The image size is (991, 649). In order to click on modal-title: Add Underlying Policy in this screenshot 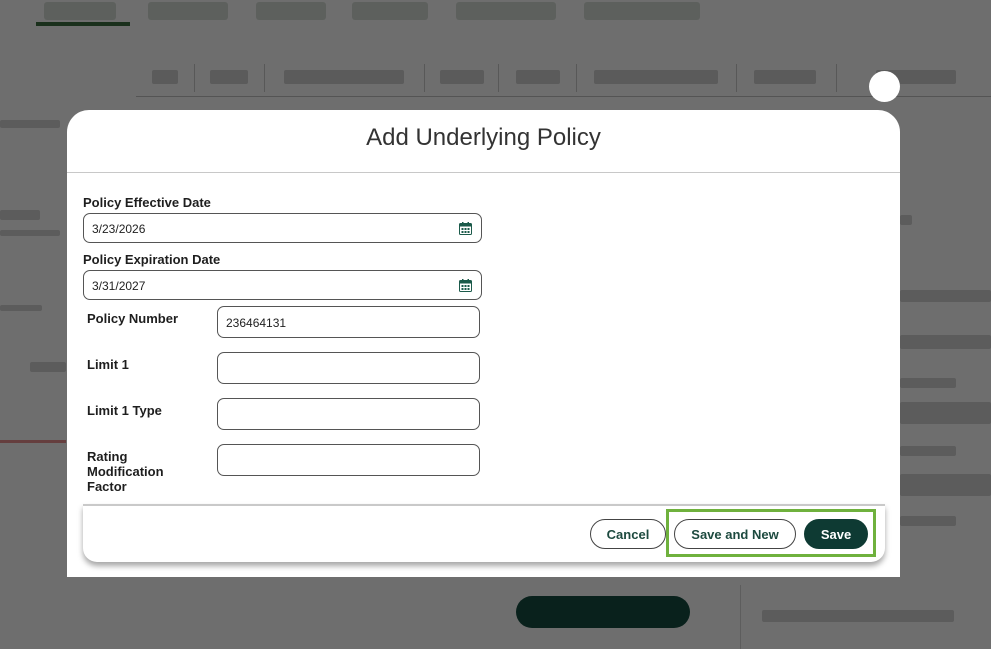, I will do `click(483, 137)`.